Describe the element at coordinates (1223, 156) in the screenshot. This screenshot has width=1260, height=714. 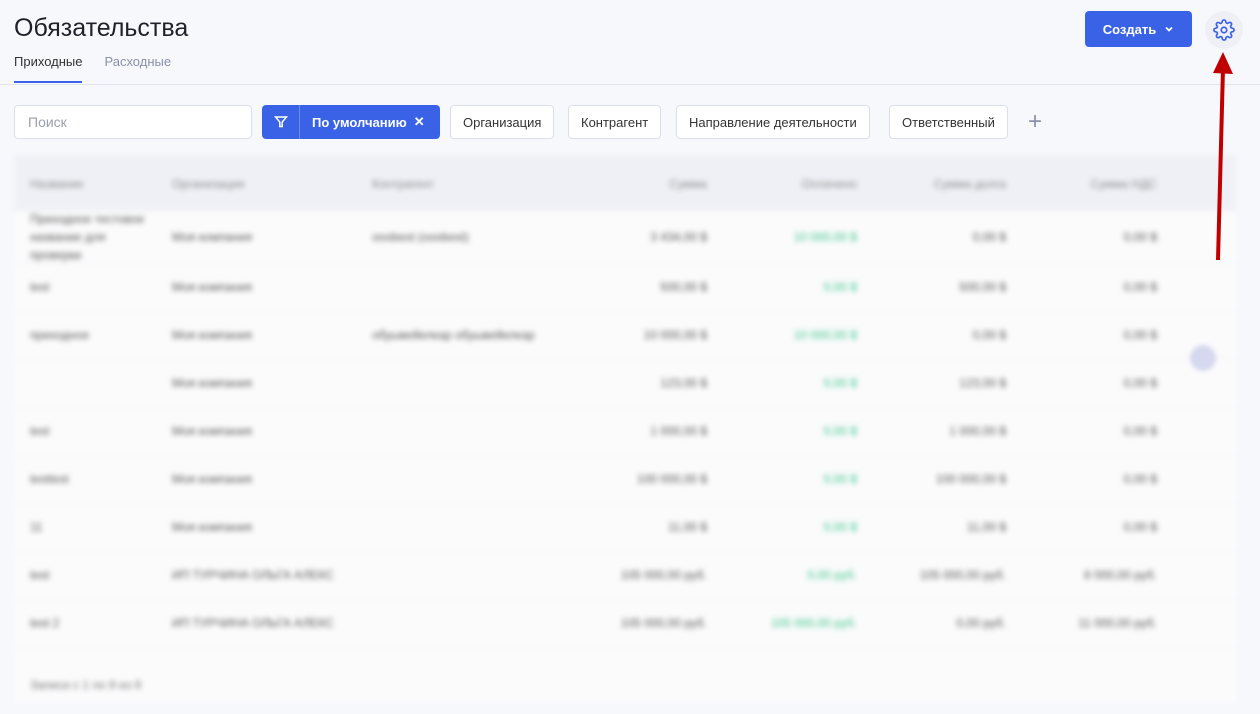
I see `annotation-arrow-icon` at that location.